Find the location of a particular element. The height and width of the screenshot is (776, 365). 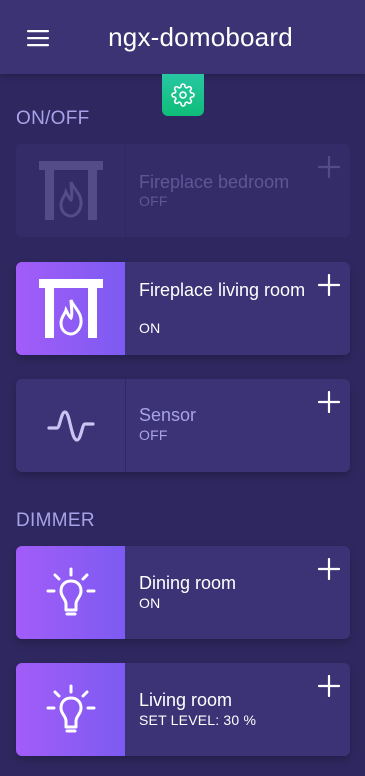

device-state: SET LEVEL: 30 % is located at coordinates (198, 720).